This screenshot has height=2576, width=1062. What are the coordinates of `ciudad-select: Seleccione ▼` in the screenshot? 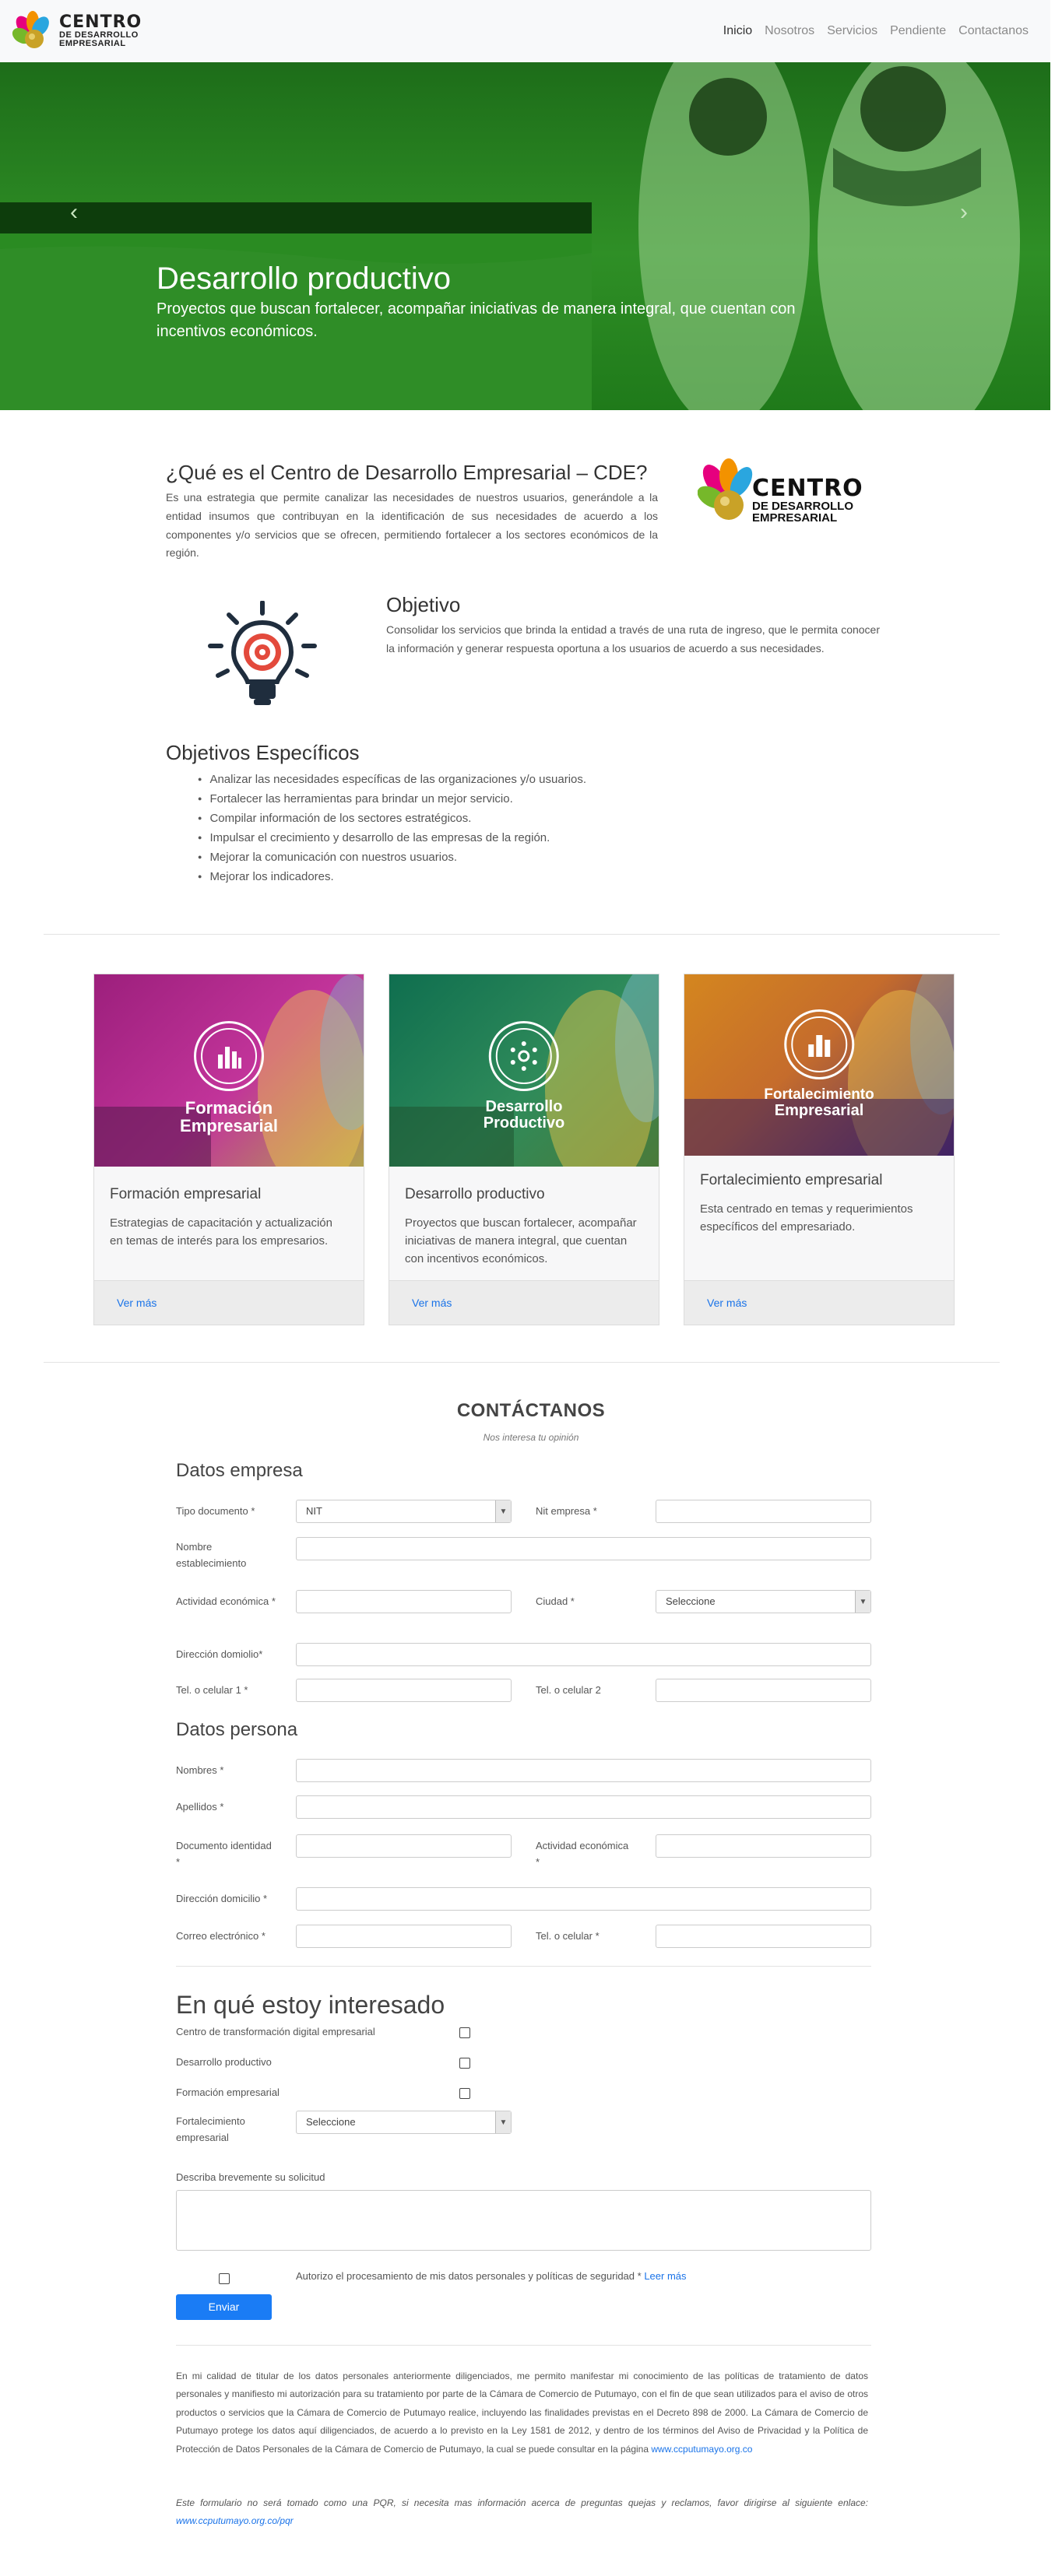 It's located at (763, 1601).